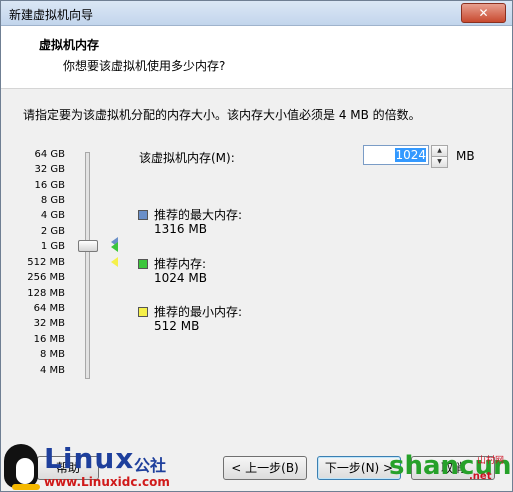  Describe the element at coordinates (222, 115) in the screenshot. I see `instruction-text: 请指定要为该虚拟机分配的内存大小。该内存大小值必须是 4 MB 的倍数。` at that location.